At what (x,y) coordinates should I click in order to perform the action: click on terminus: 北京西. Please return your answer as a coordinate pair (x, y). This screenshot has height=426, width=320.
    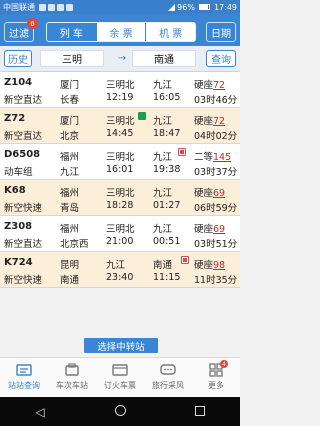
    Looking at the image, I should click on (74, 244).